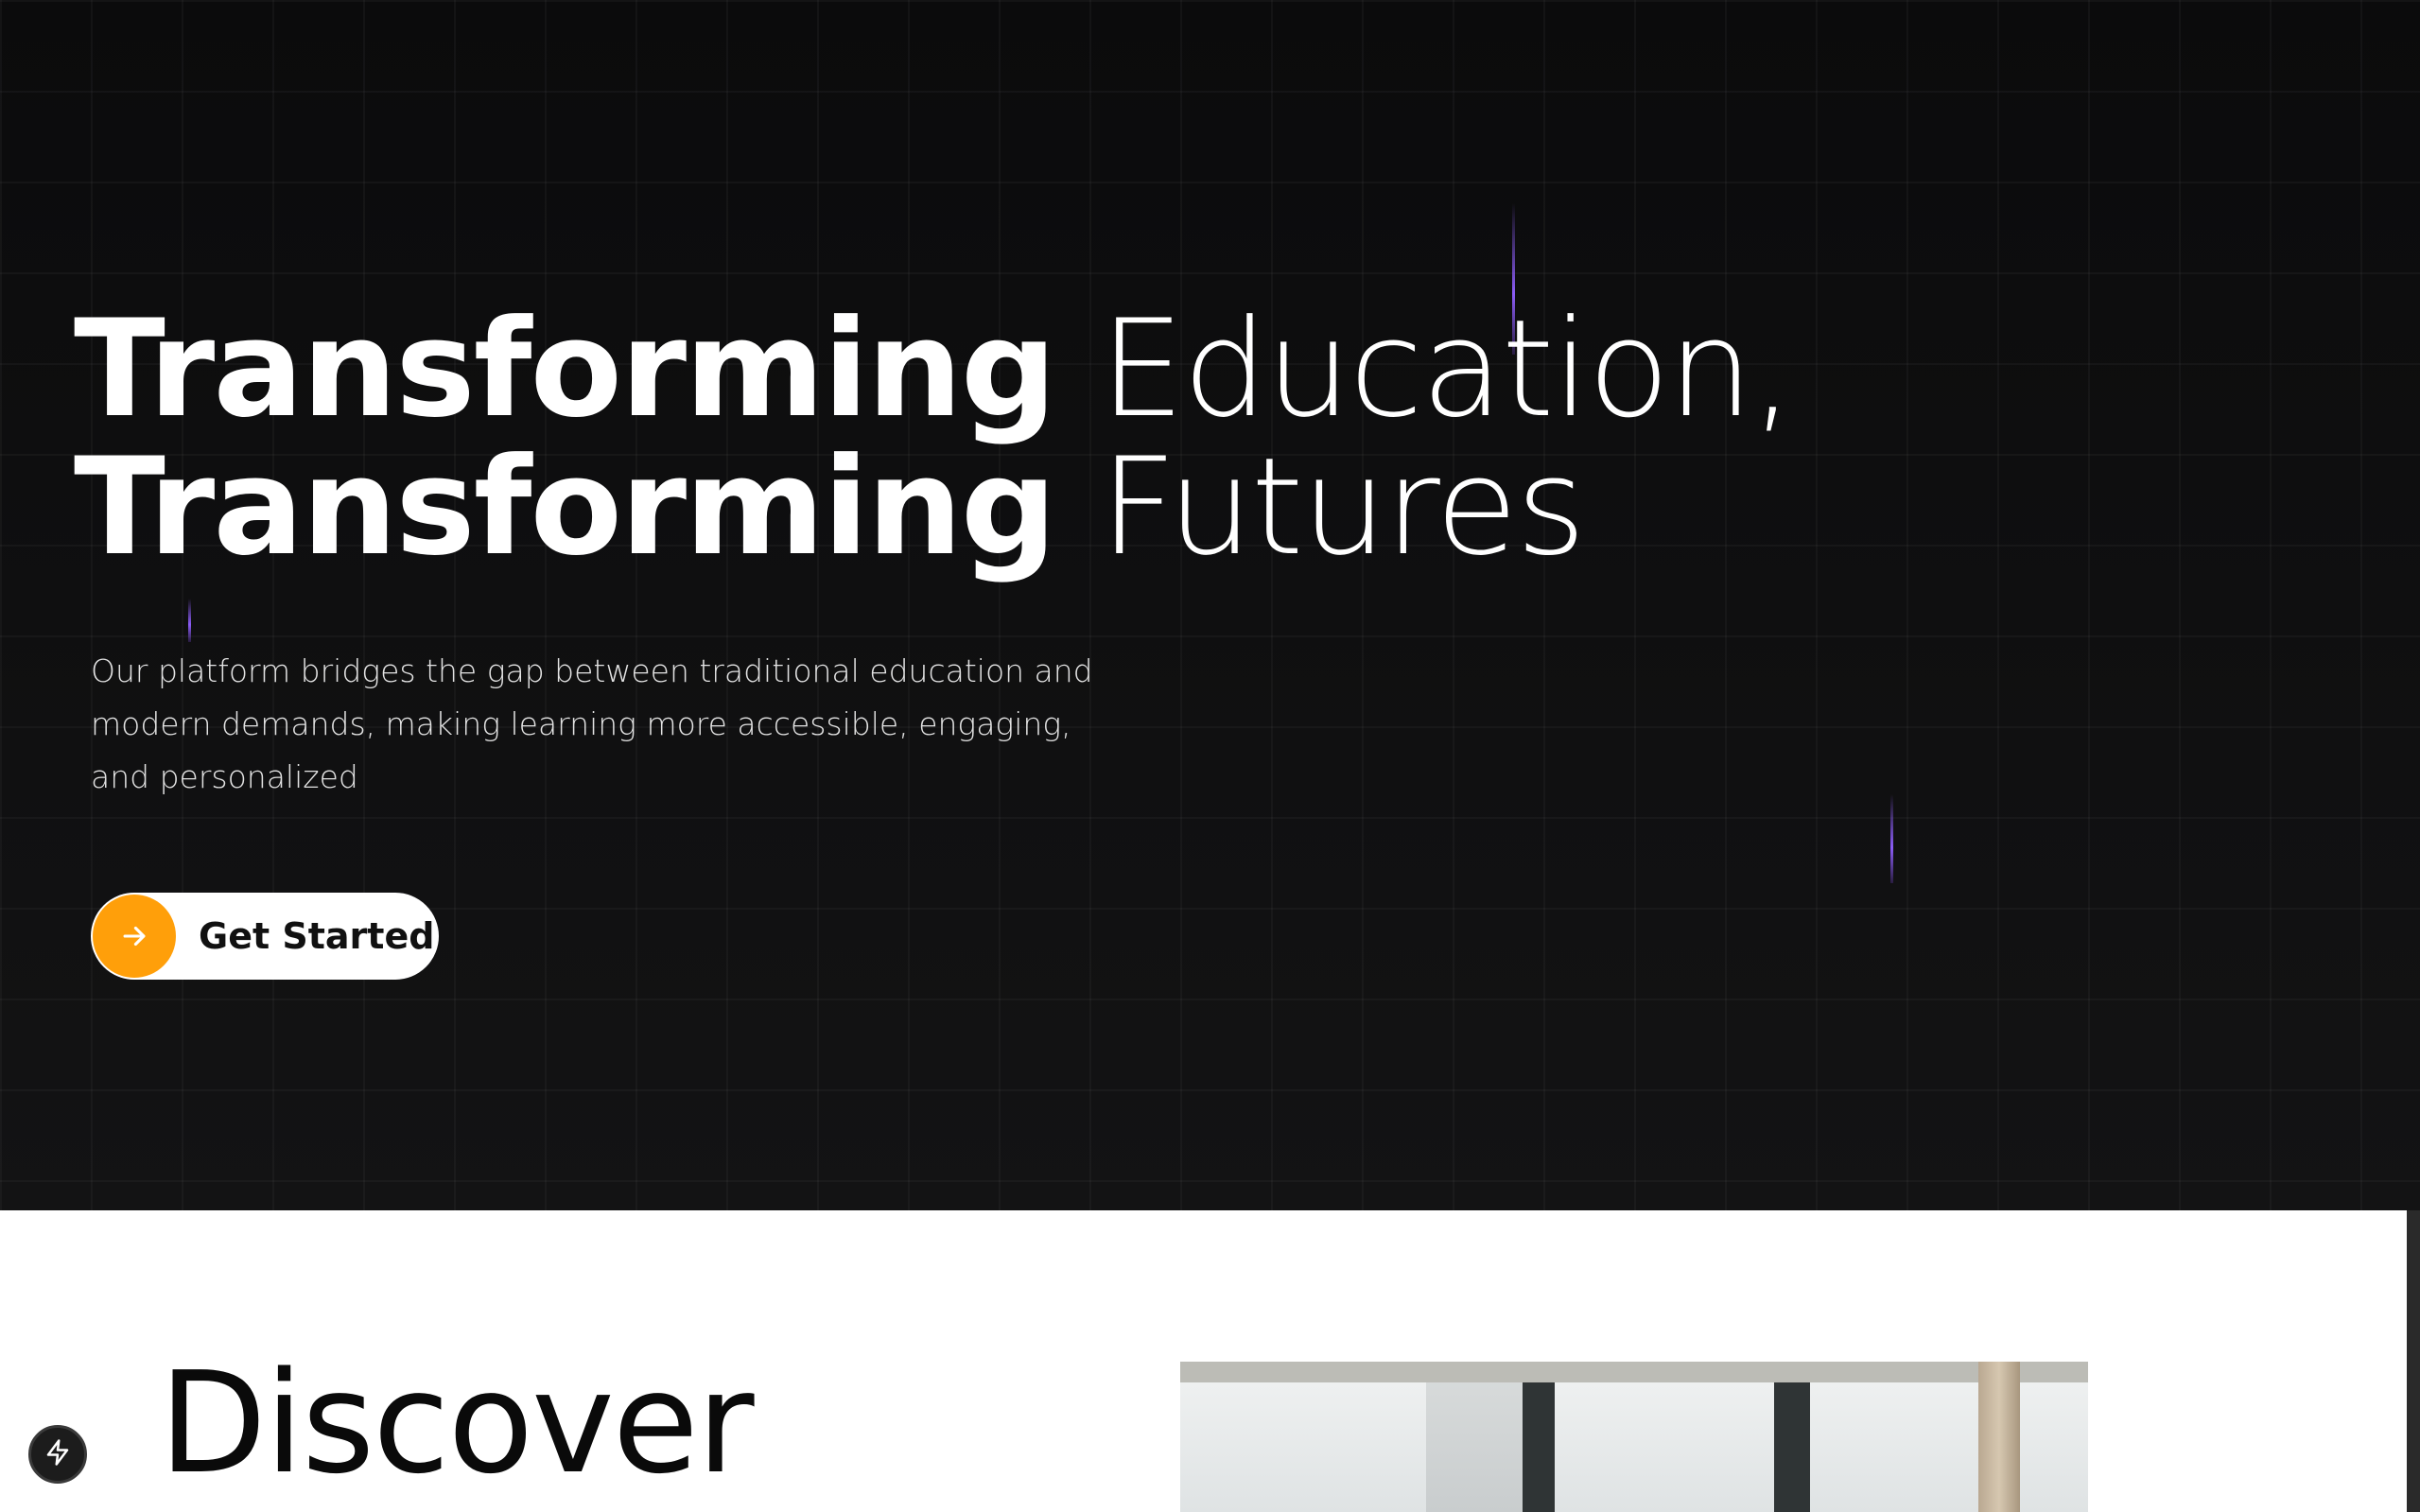 The height and width of the screenshot is (1512, 2420). What do you see at coordinates (2414, 1361) in the screenshot?
I see `scrollbar-track` at bounding box center [2414, 1361].